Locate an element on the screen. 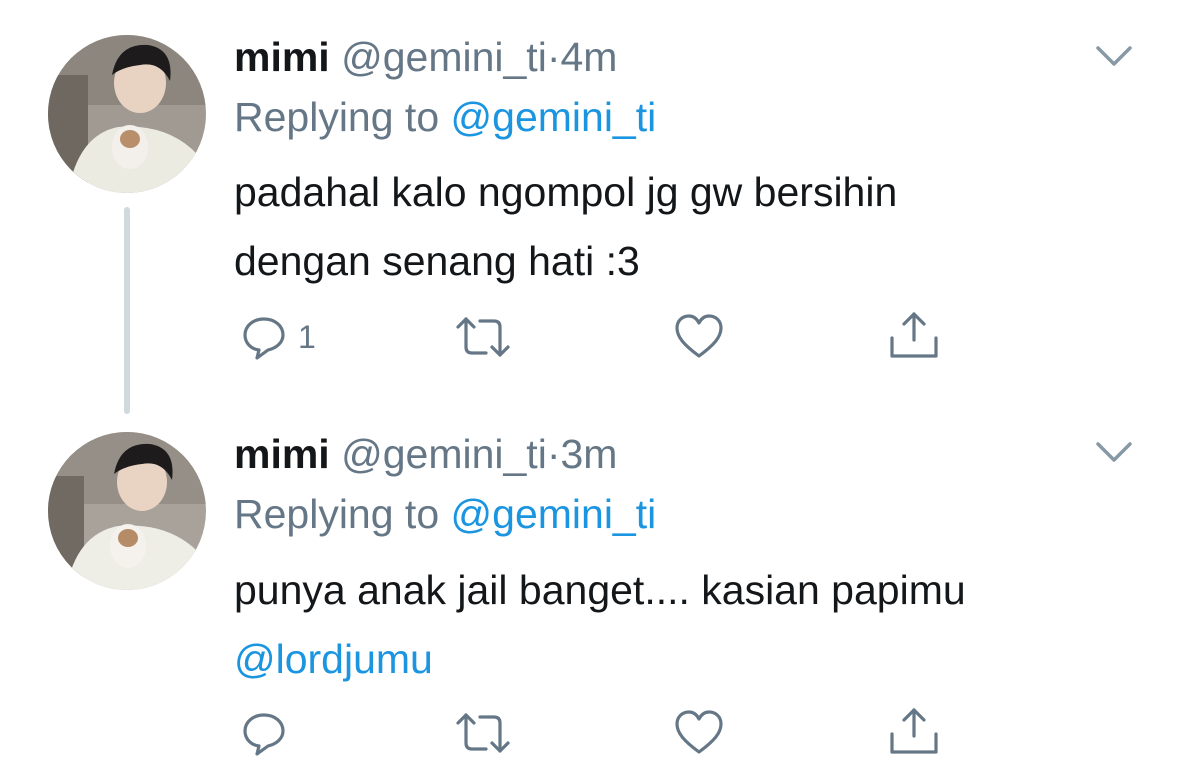 The image size is (1179, 781). thread-line is located at coordinates (127, 310).